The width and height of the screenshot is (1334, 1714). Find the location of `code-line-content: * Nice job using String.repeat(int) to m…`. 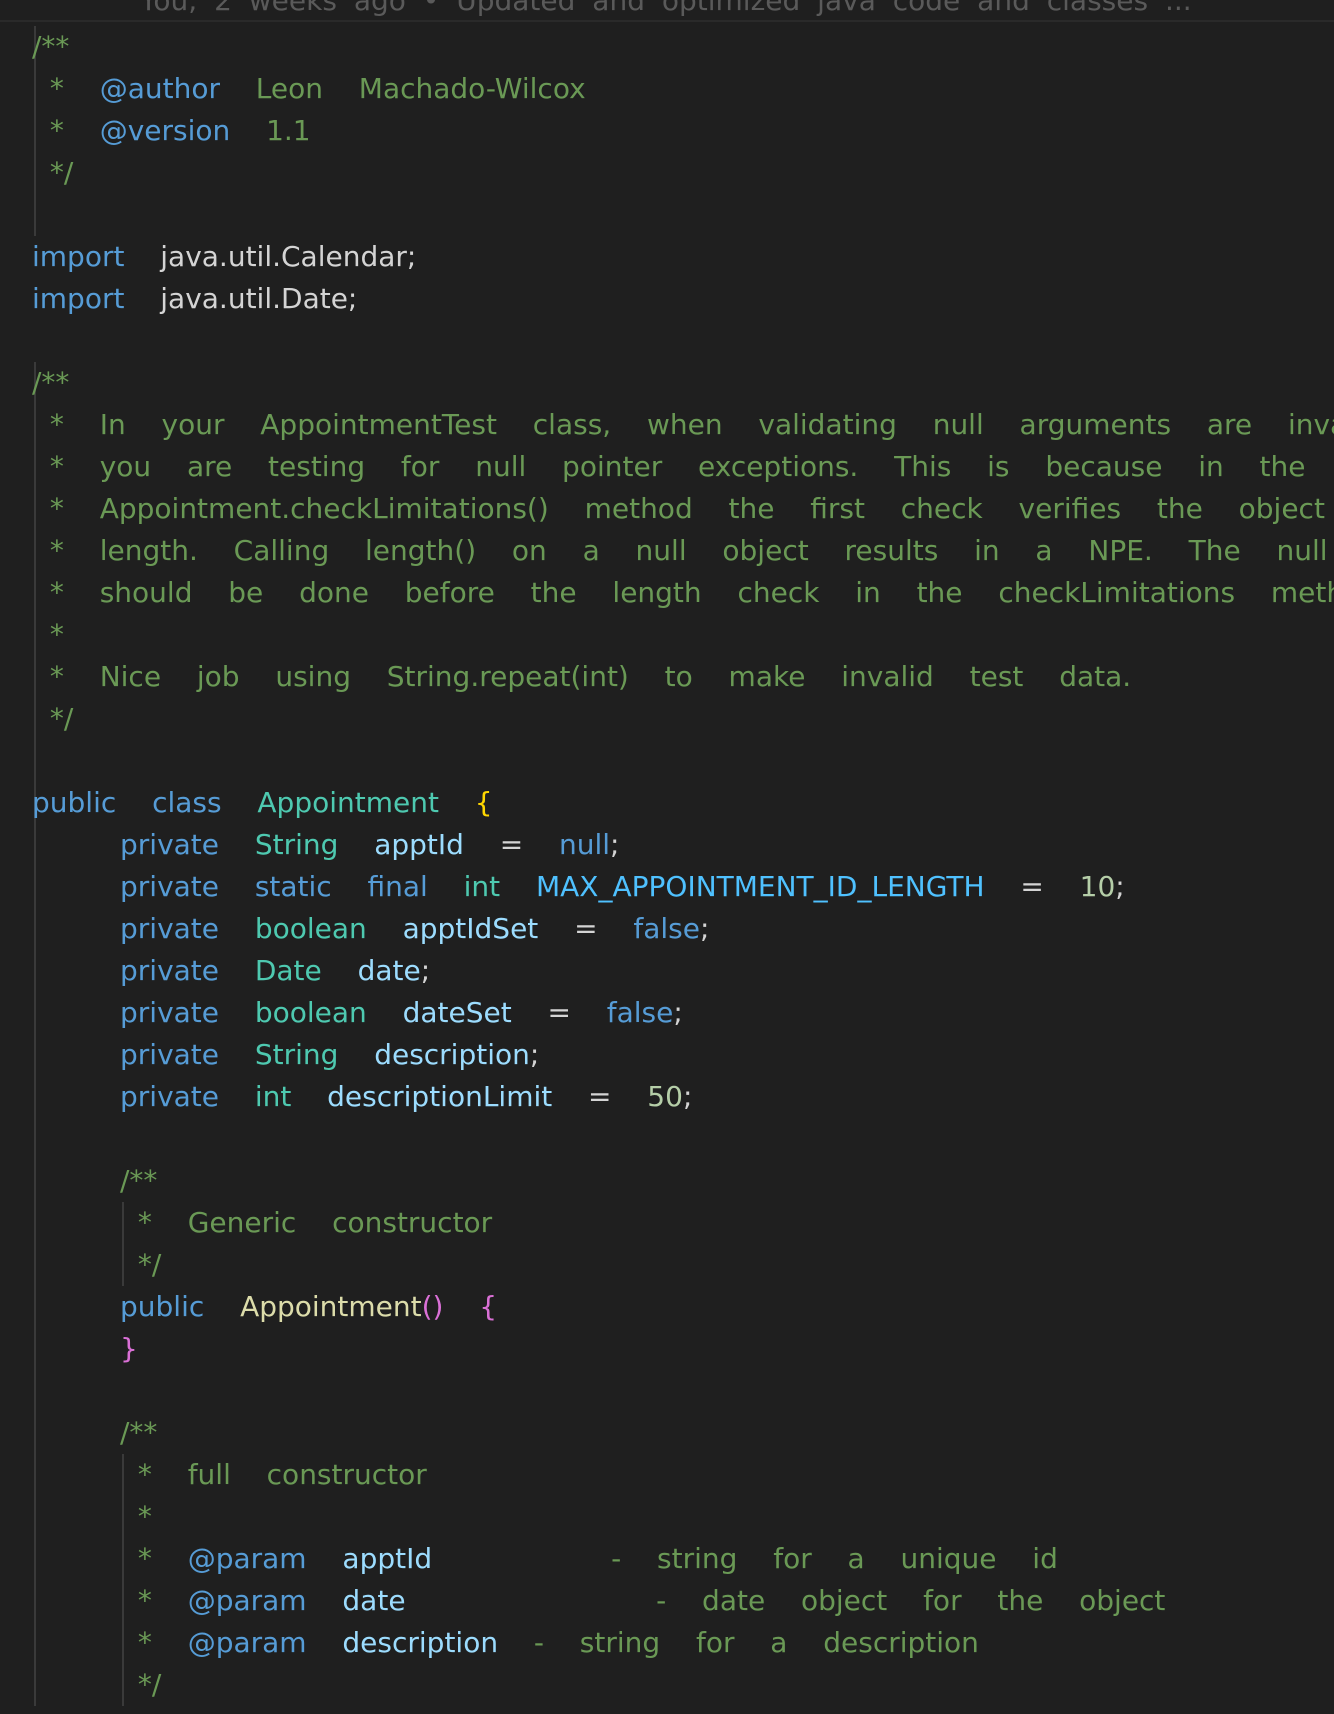

code-line-content: * Nice job using String.repeat(int) to m… is located at coordinates (581, 677).